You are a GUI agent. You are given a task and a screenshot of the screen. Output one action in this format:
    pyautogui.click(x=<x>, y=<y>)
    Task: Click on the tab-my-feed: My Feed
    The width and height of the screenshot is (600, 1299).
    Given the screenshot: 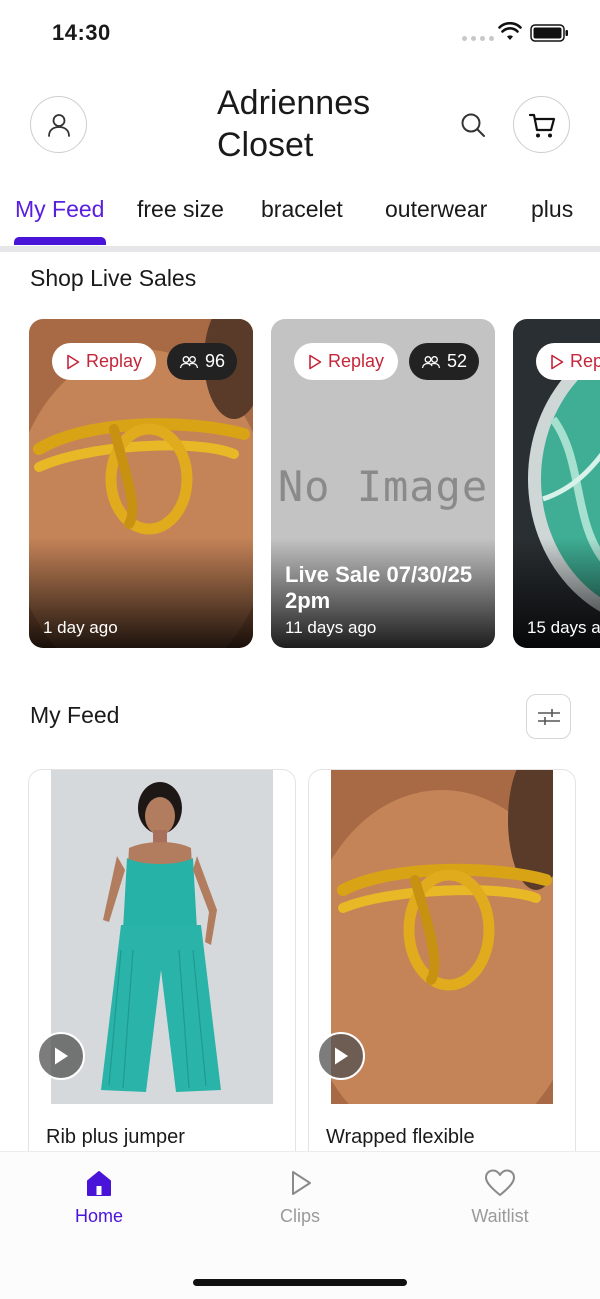 What is the action you would take?
    pyautogui.click(x=59, y=209)
    